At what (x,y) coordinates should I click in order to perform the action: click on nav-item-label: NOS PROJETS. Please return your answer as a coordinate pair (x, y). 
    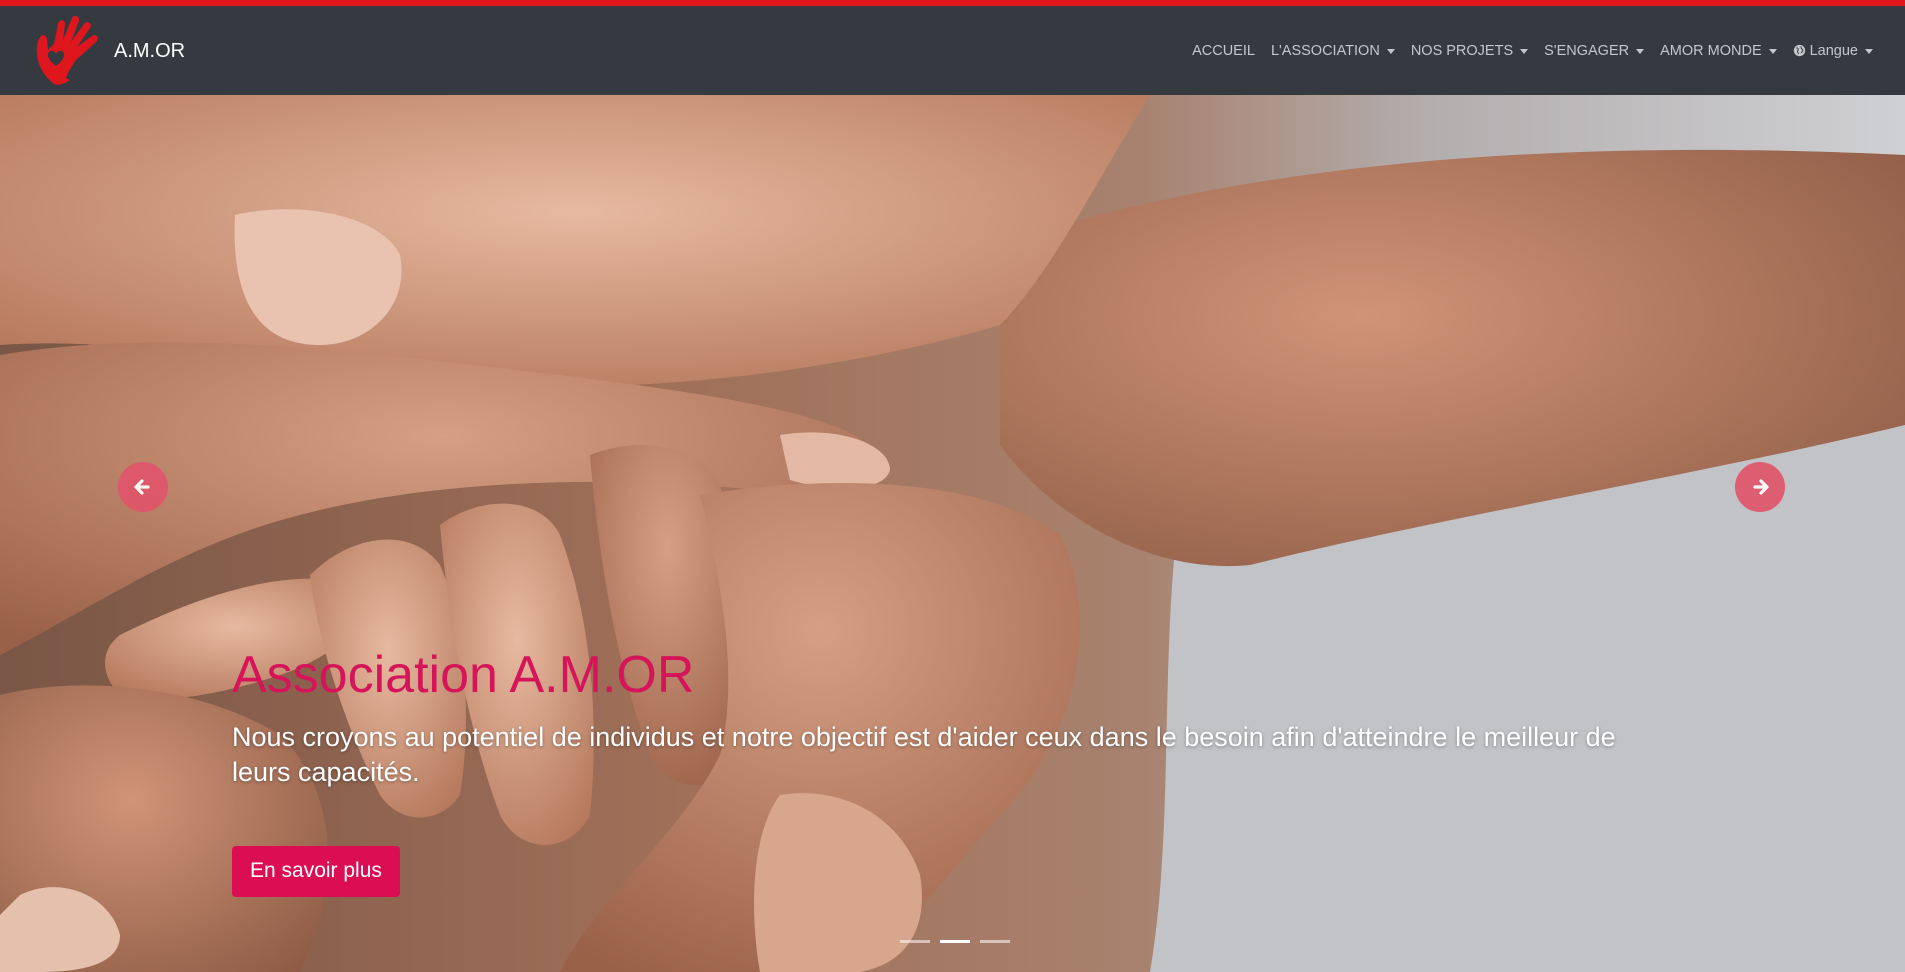
    Looking at the image, I should click on (1462, 50).